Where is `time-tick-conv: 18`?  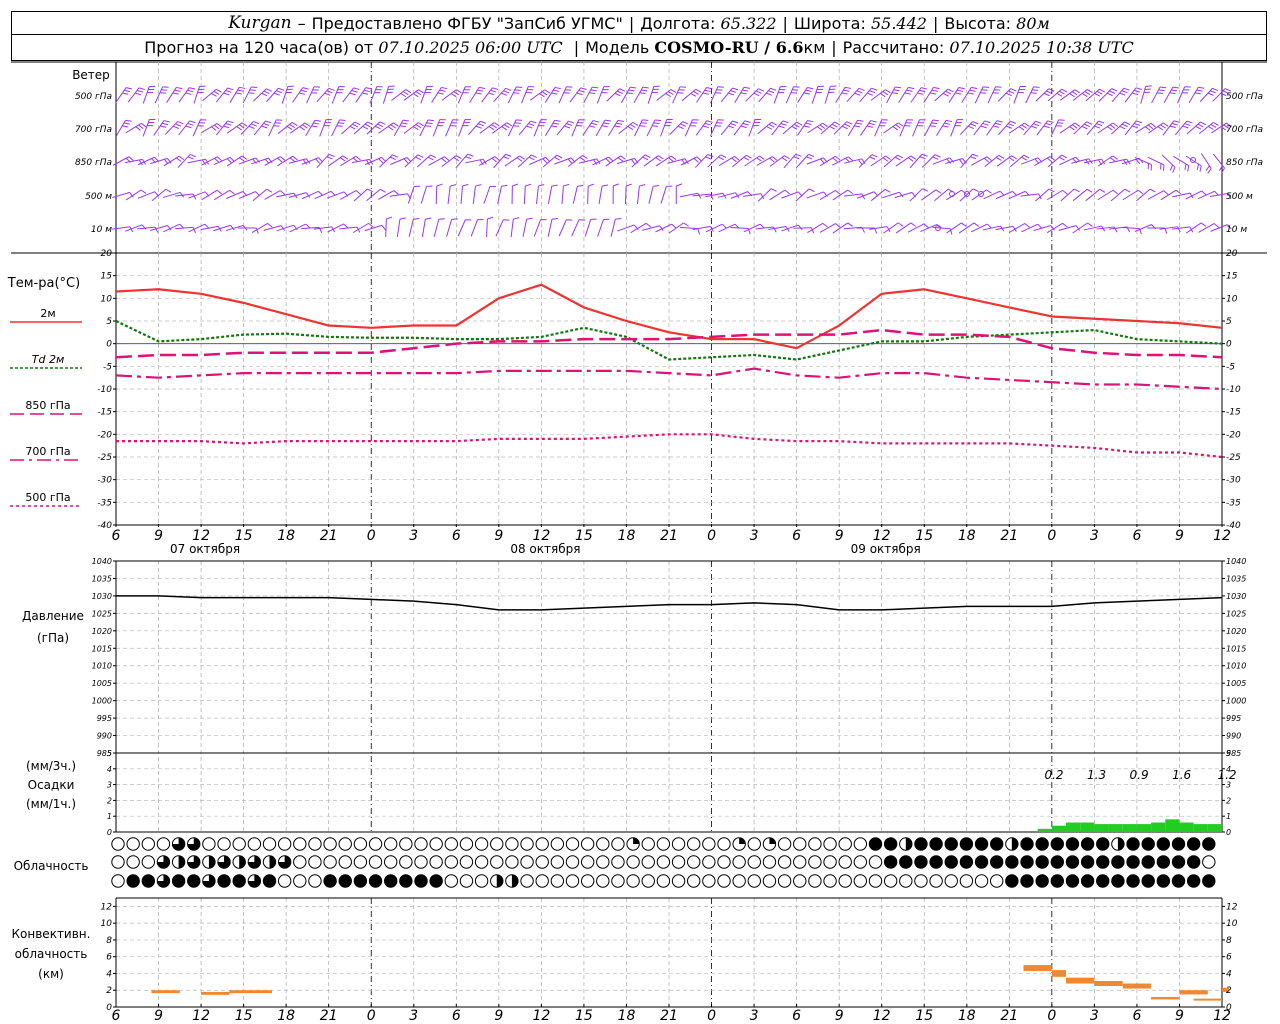
time-tick-conv: 18 is located at coordinates (967, 1016).